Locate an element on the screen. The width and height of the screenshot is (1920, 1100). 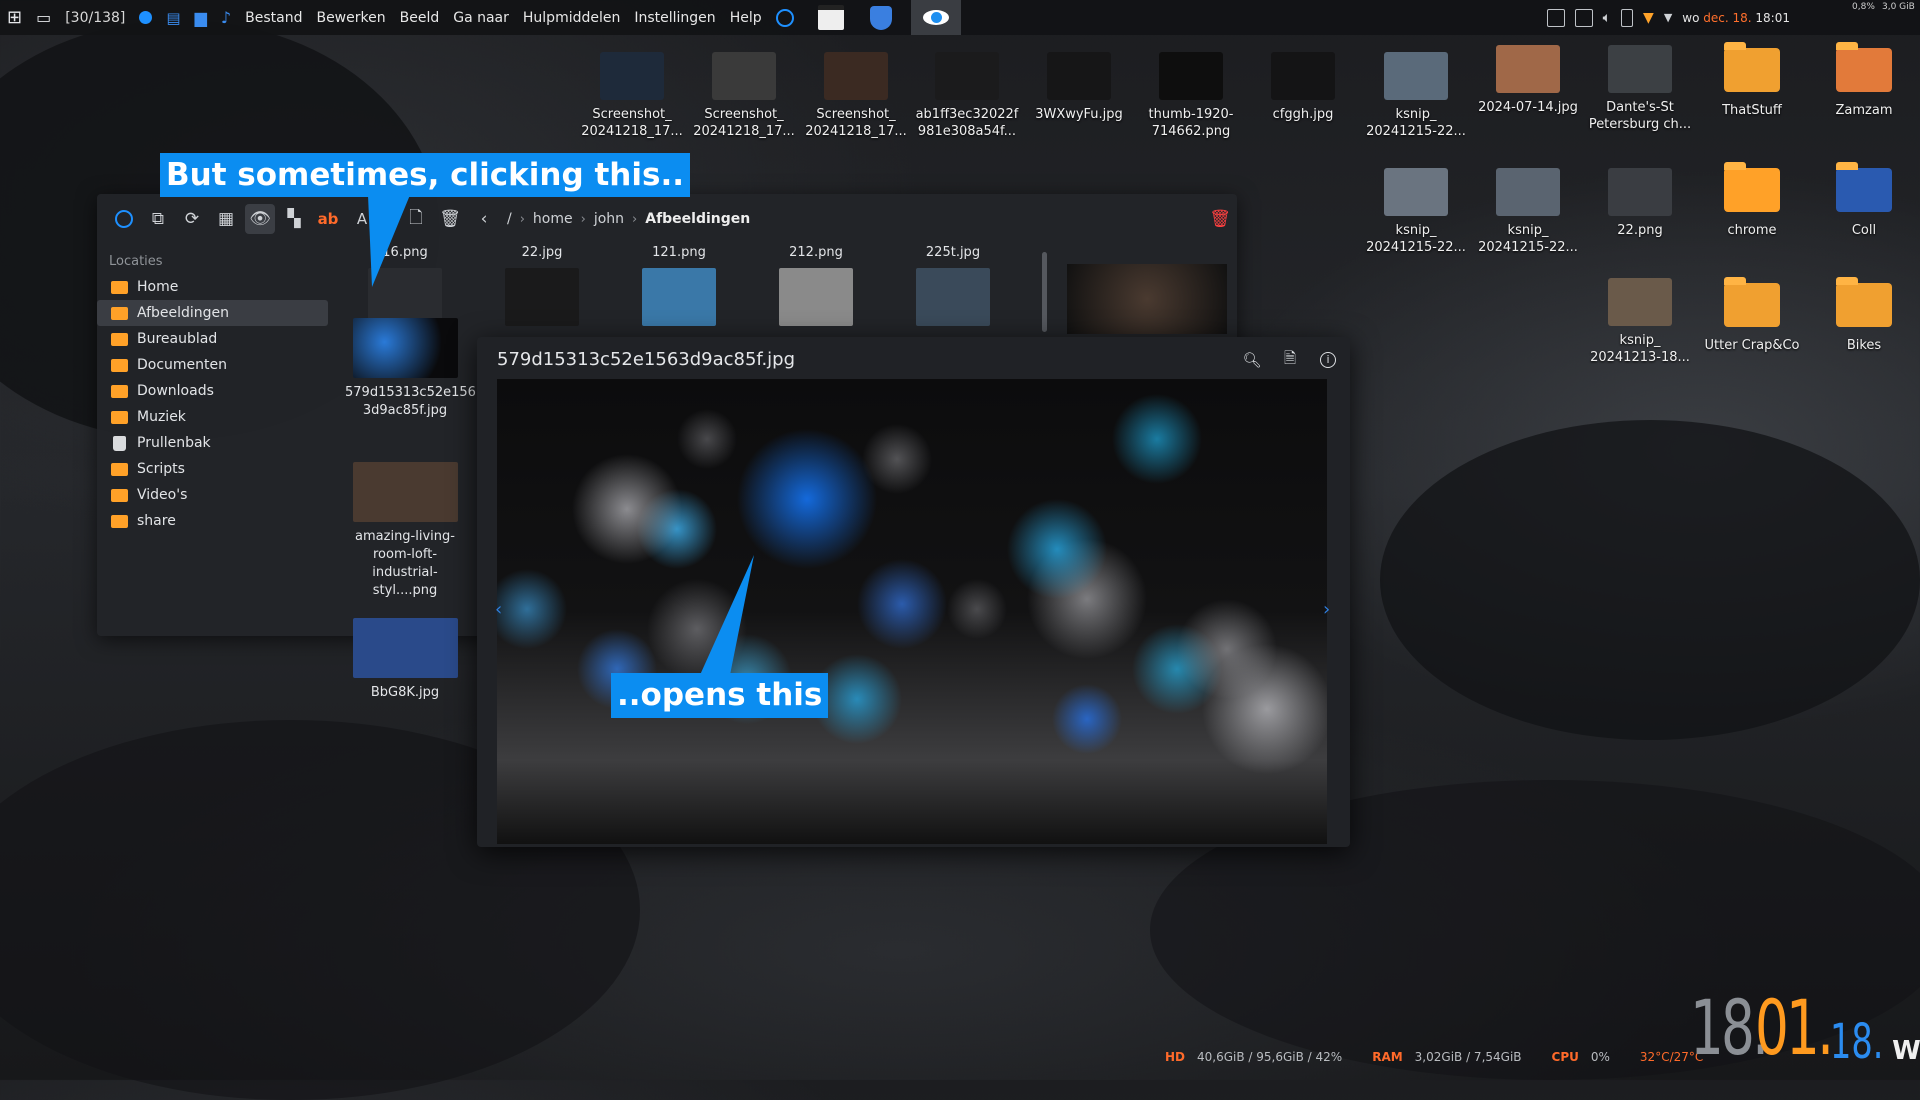
file-item: 225t.jpg is located at coordinates (953, 288).